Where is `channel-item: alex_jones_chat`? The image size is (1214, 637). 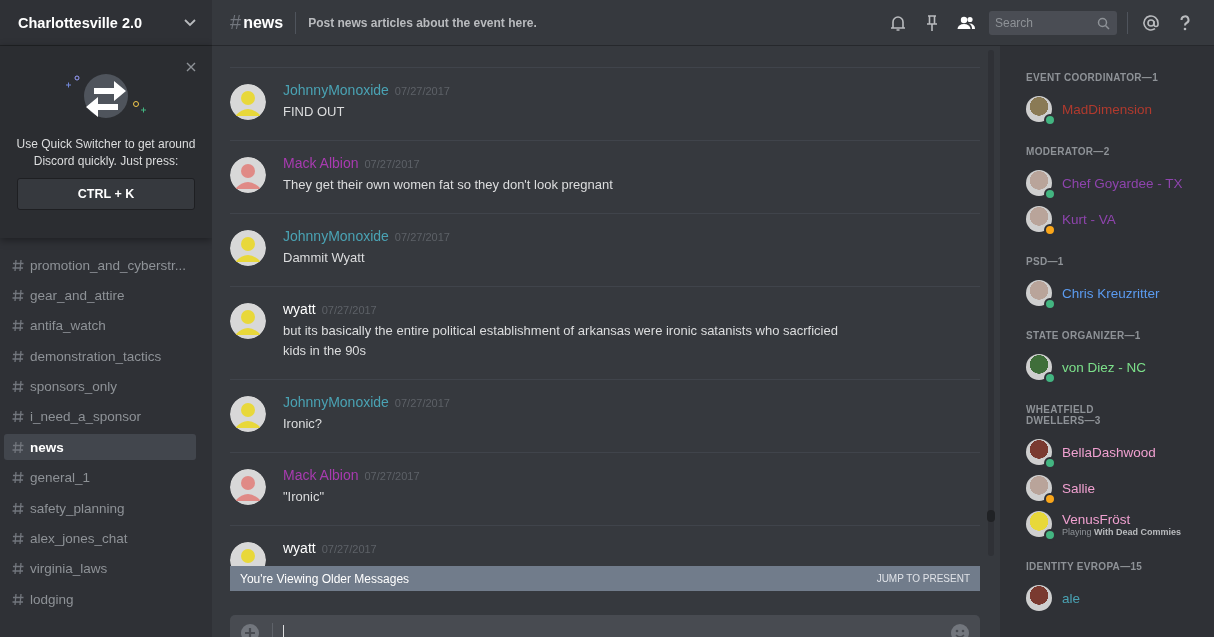 channel-item: alex_jones_chat is located at coordinates (100, 538).